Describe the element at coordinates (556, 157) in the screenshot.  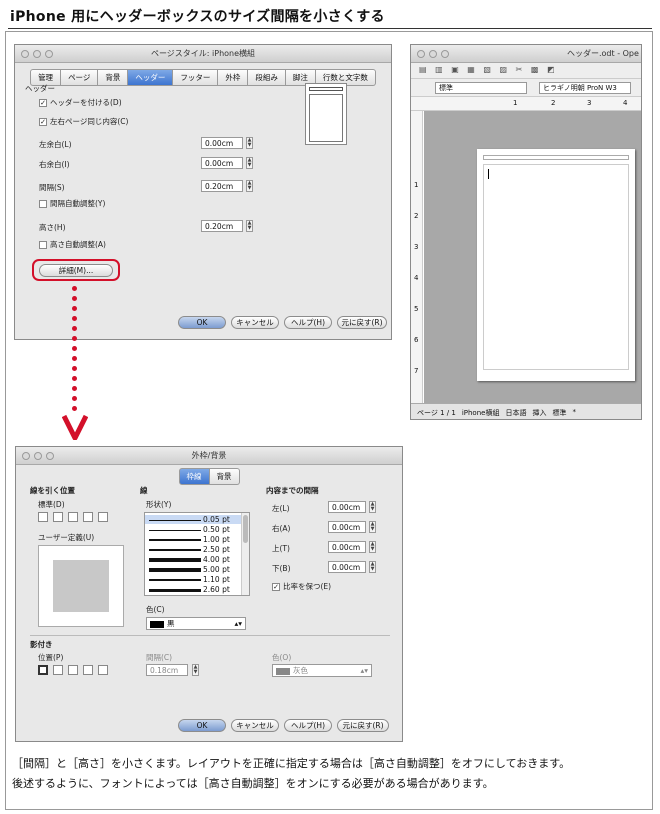
I see `header-box` at that location.